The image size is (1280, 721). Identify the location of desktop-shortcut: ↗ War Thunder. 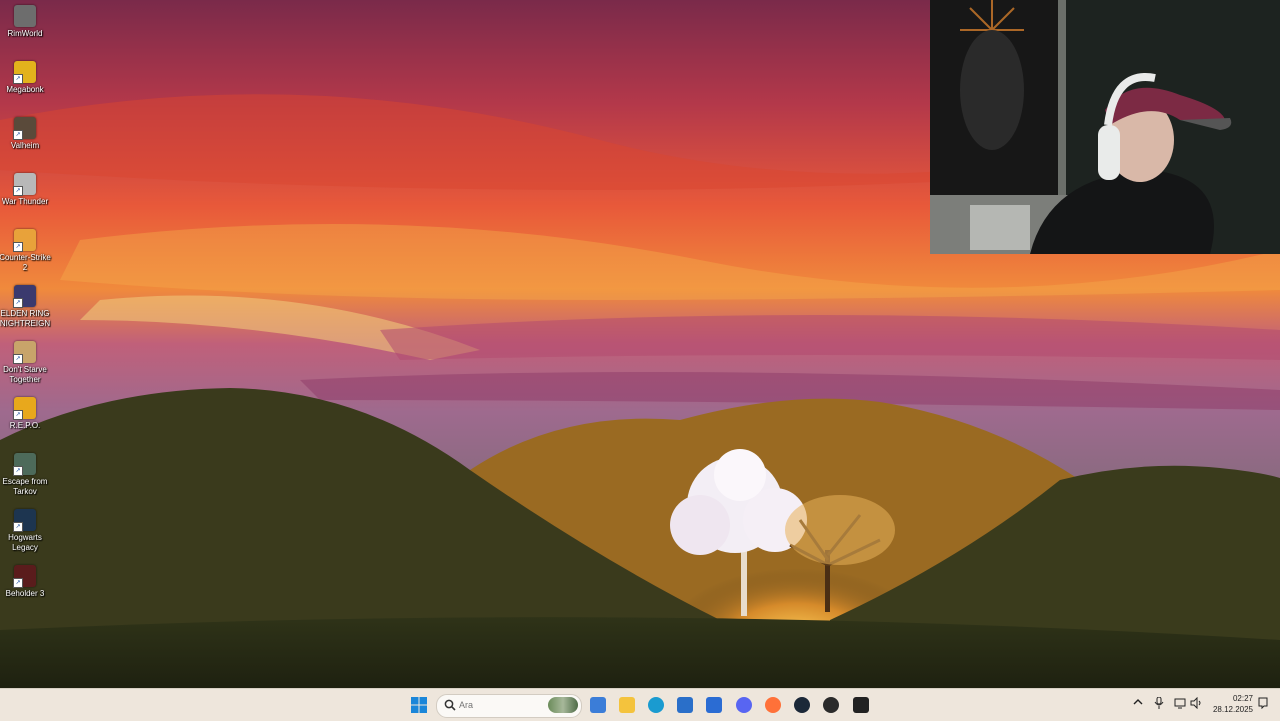
(25, 190).